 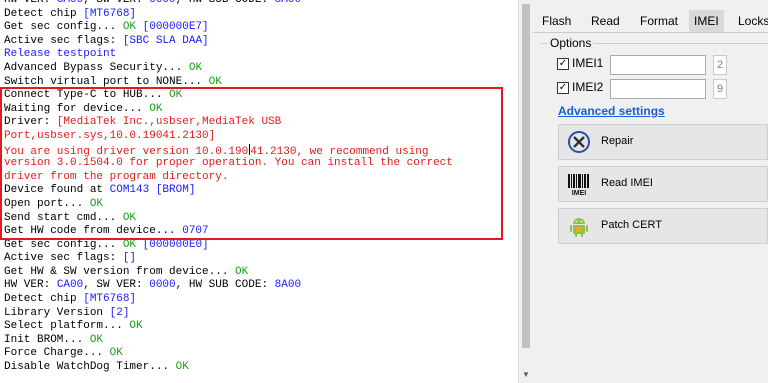 I want to click on log-line: Open port... OK, so click(x=228, y=205).